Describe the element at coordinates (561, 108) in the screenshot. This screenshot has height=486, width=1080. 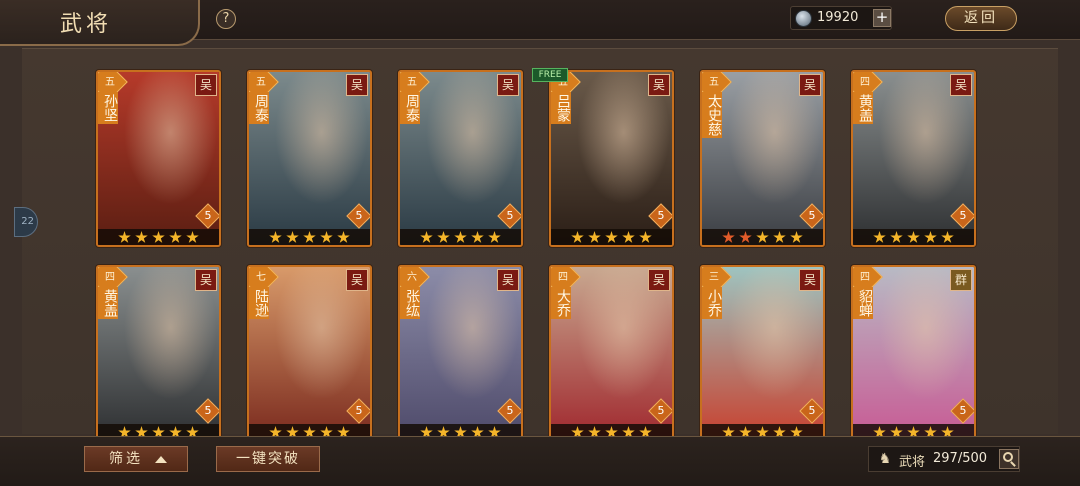
I see `general-name: 吕蒙` at that location.